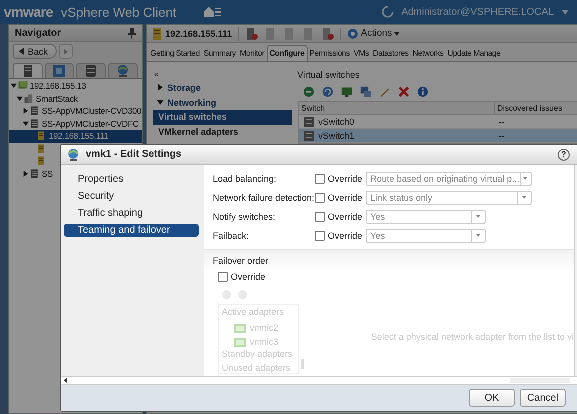  I want to click on tab: Configure, so click(287, 53).